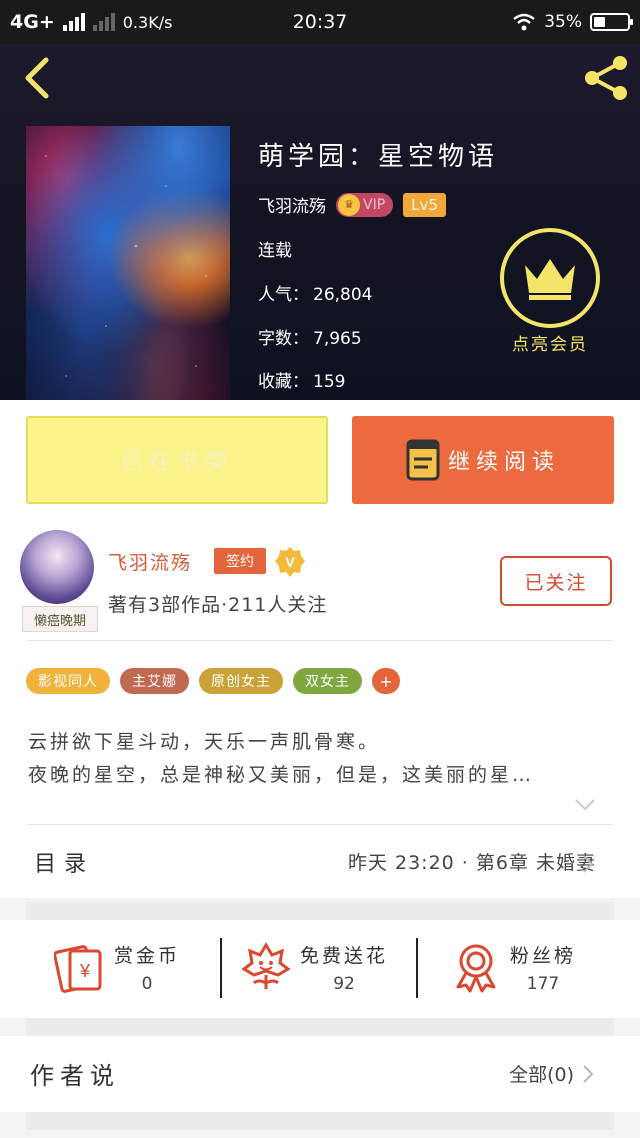  I want to click on free-flowers: 免费送花 92, so click(314, 967).